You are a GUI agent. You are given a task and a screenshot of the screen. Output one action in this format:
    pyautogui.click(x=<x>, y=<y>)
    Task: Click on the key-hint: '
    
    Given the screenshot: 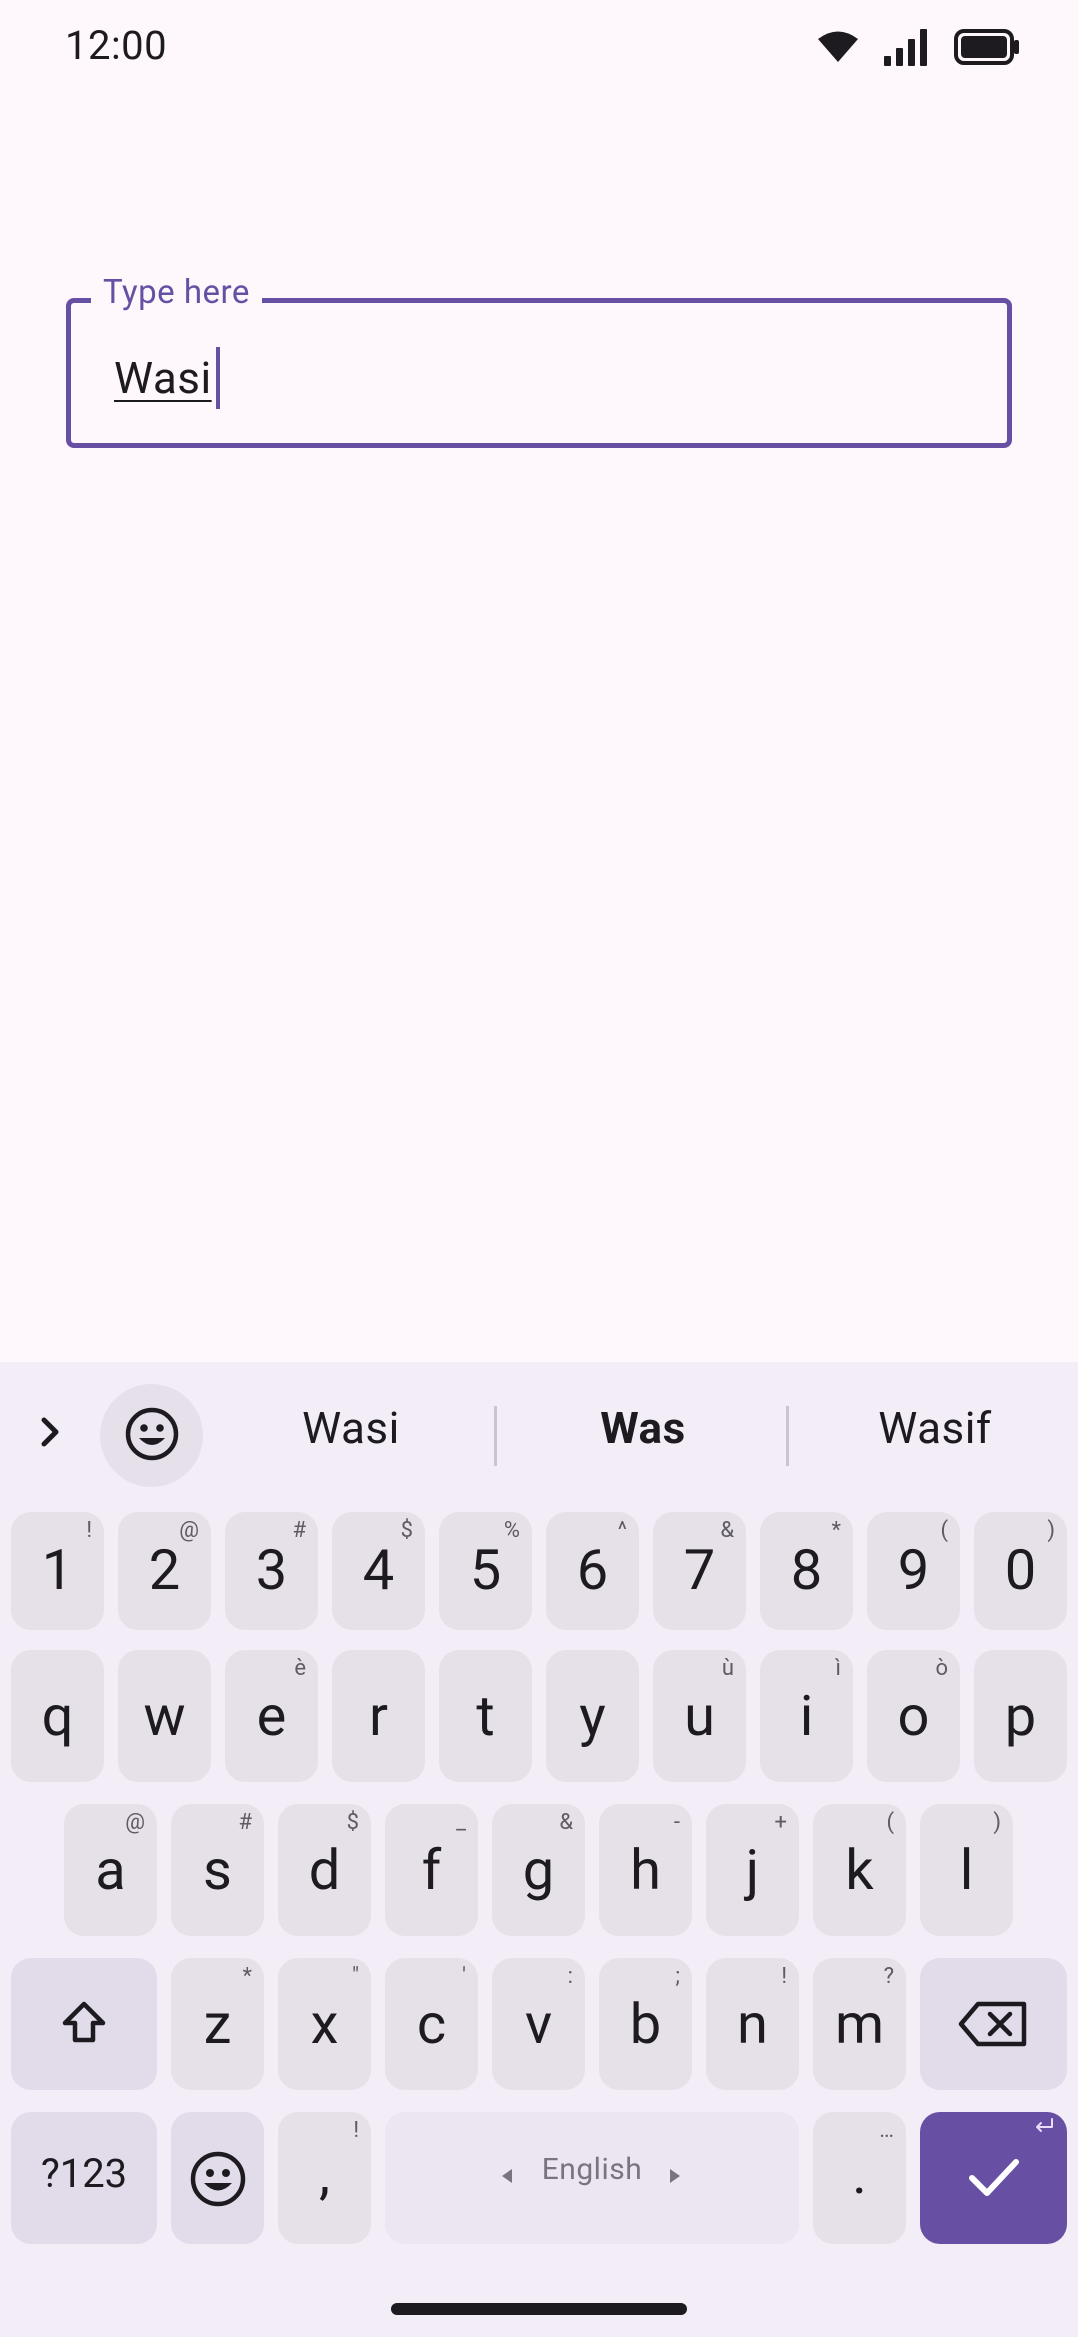 What is the action you would take?
    pyautogui.click(x=464, y=1976)
    